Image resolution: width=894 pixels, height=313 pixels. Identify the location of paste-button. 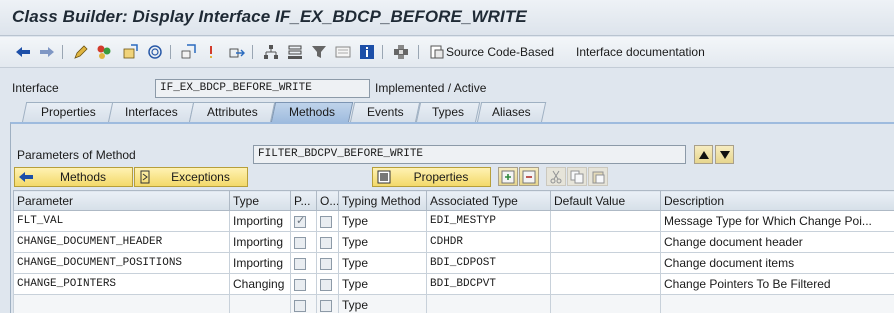
(598, 176).